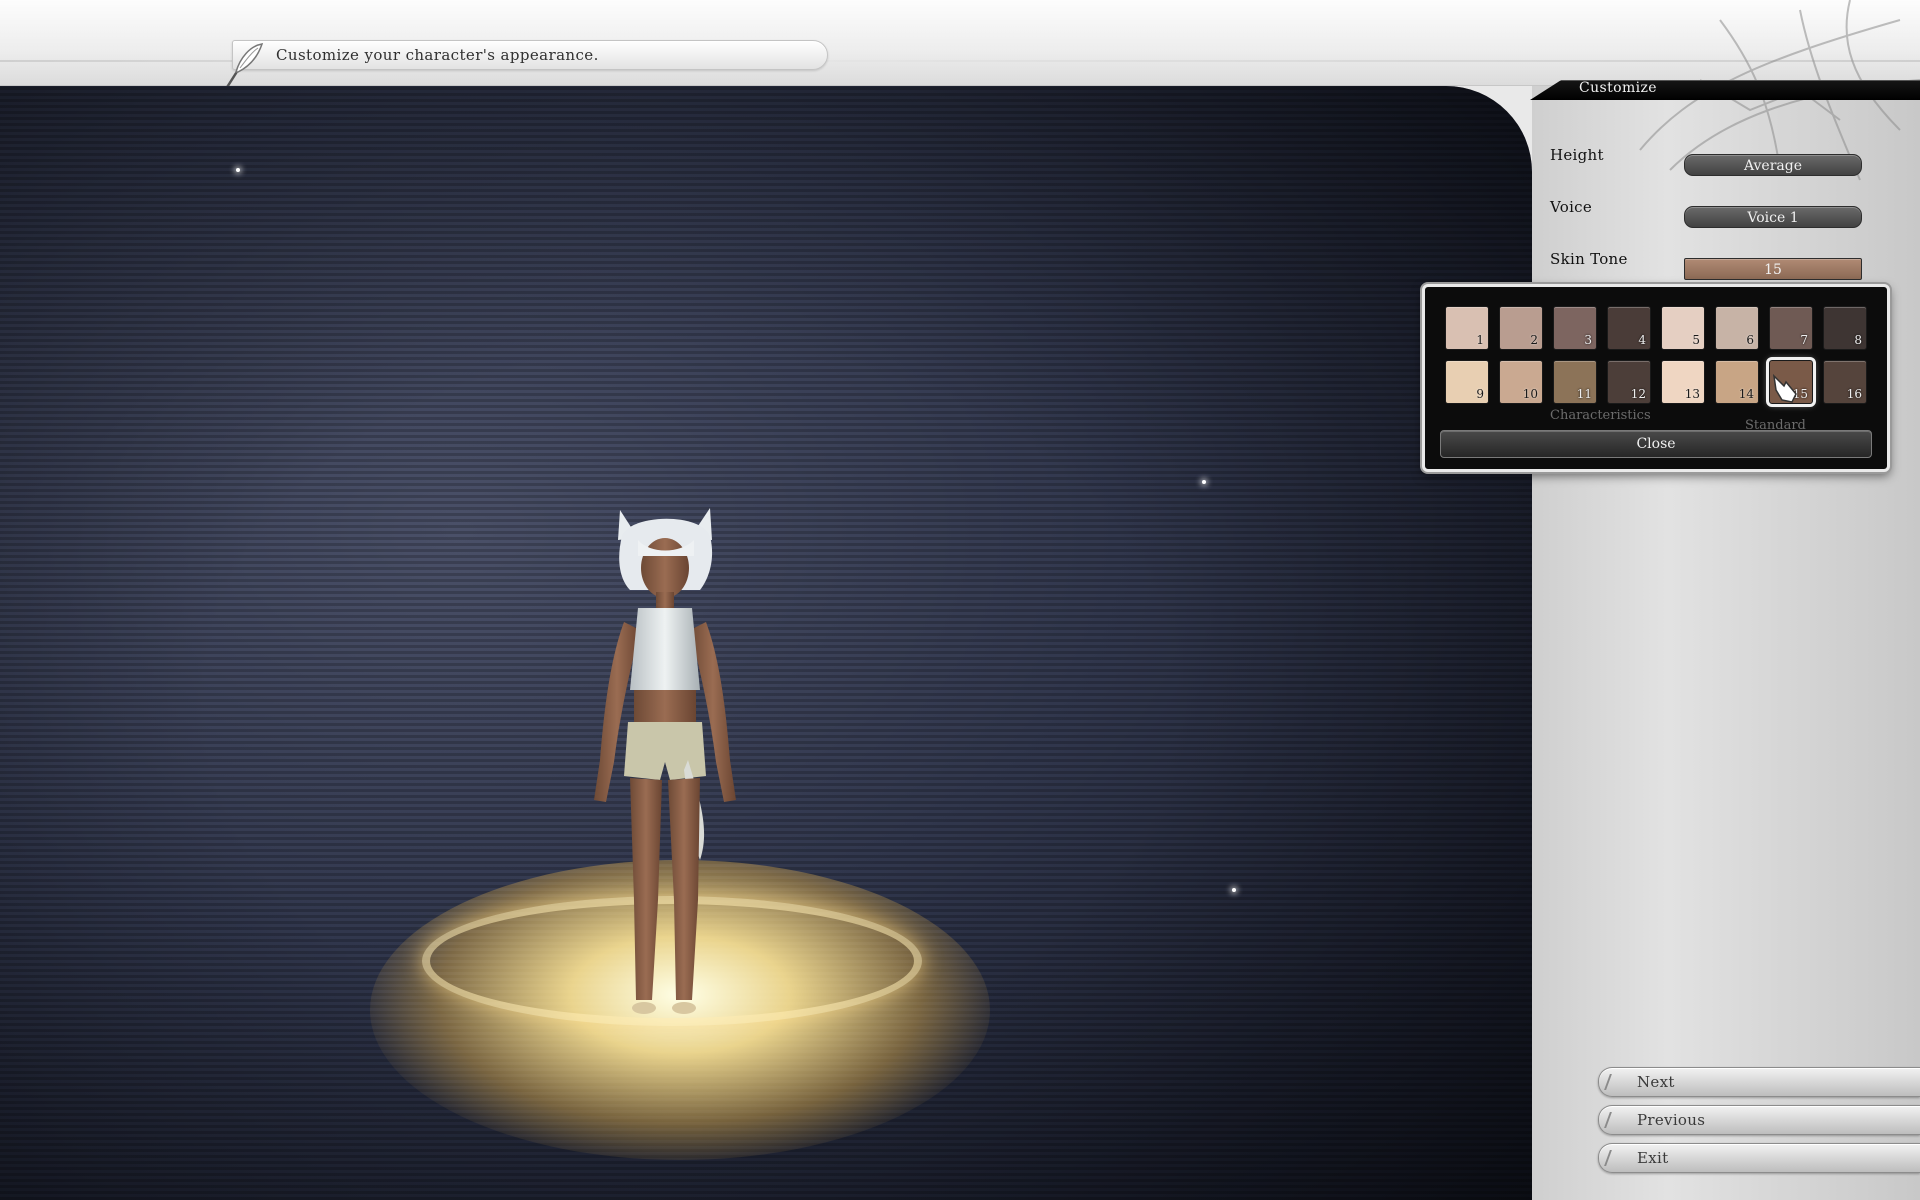 This screenshot has width=1920, height=1200. Describe the element at coordinates (1629, 382) in the screenshot. I see `skin-swatch: 12` at that location.